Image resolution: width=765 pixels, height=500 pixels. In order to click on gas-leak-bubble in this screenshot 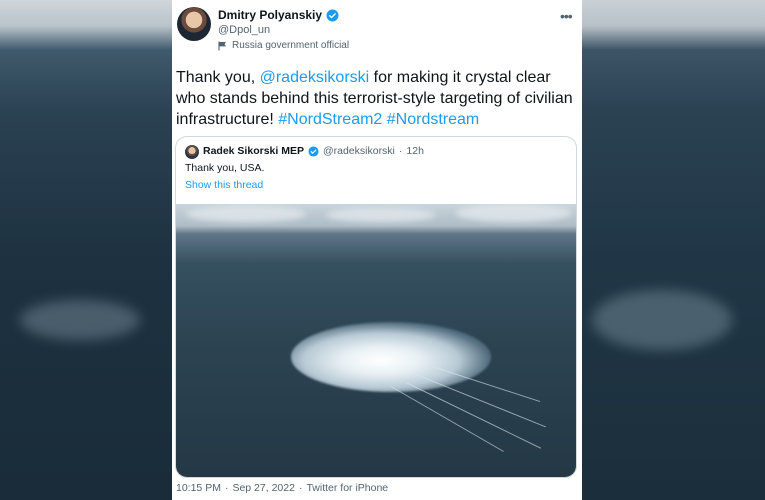, I will do `click(391, 357)`.